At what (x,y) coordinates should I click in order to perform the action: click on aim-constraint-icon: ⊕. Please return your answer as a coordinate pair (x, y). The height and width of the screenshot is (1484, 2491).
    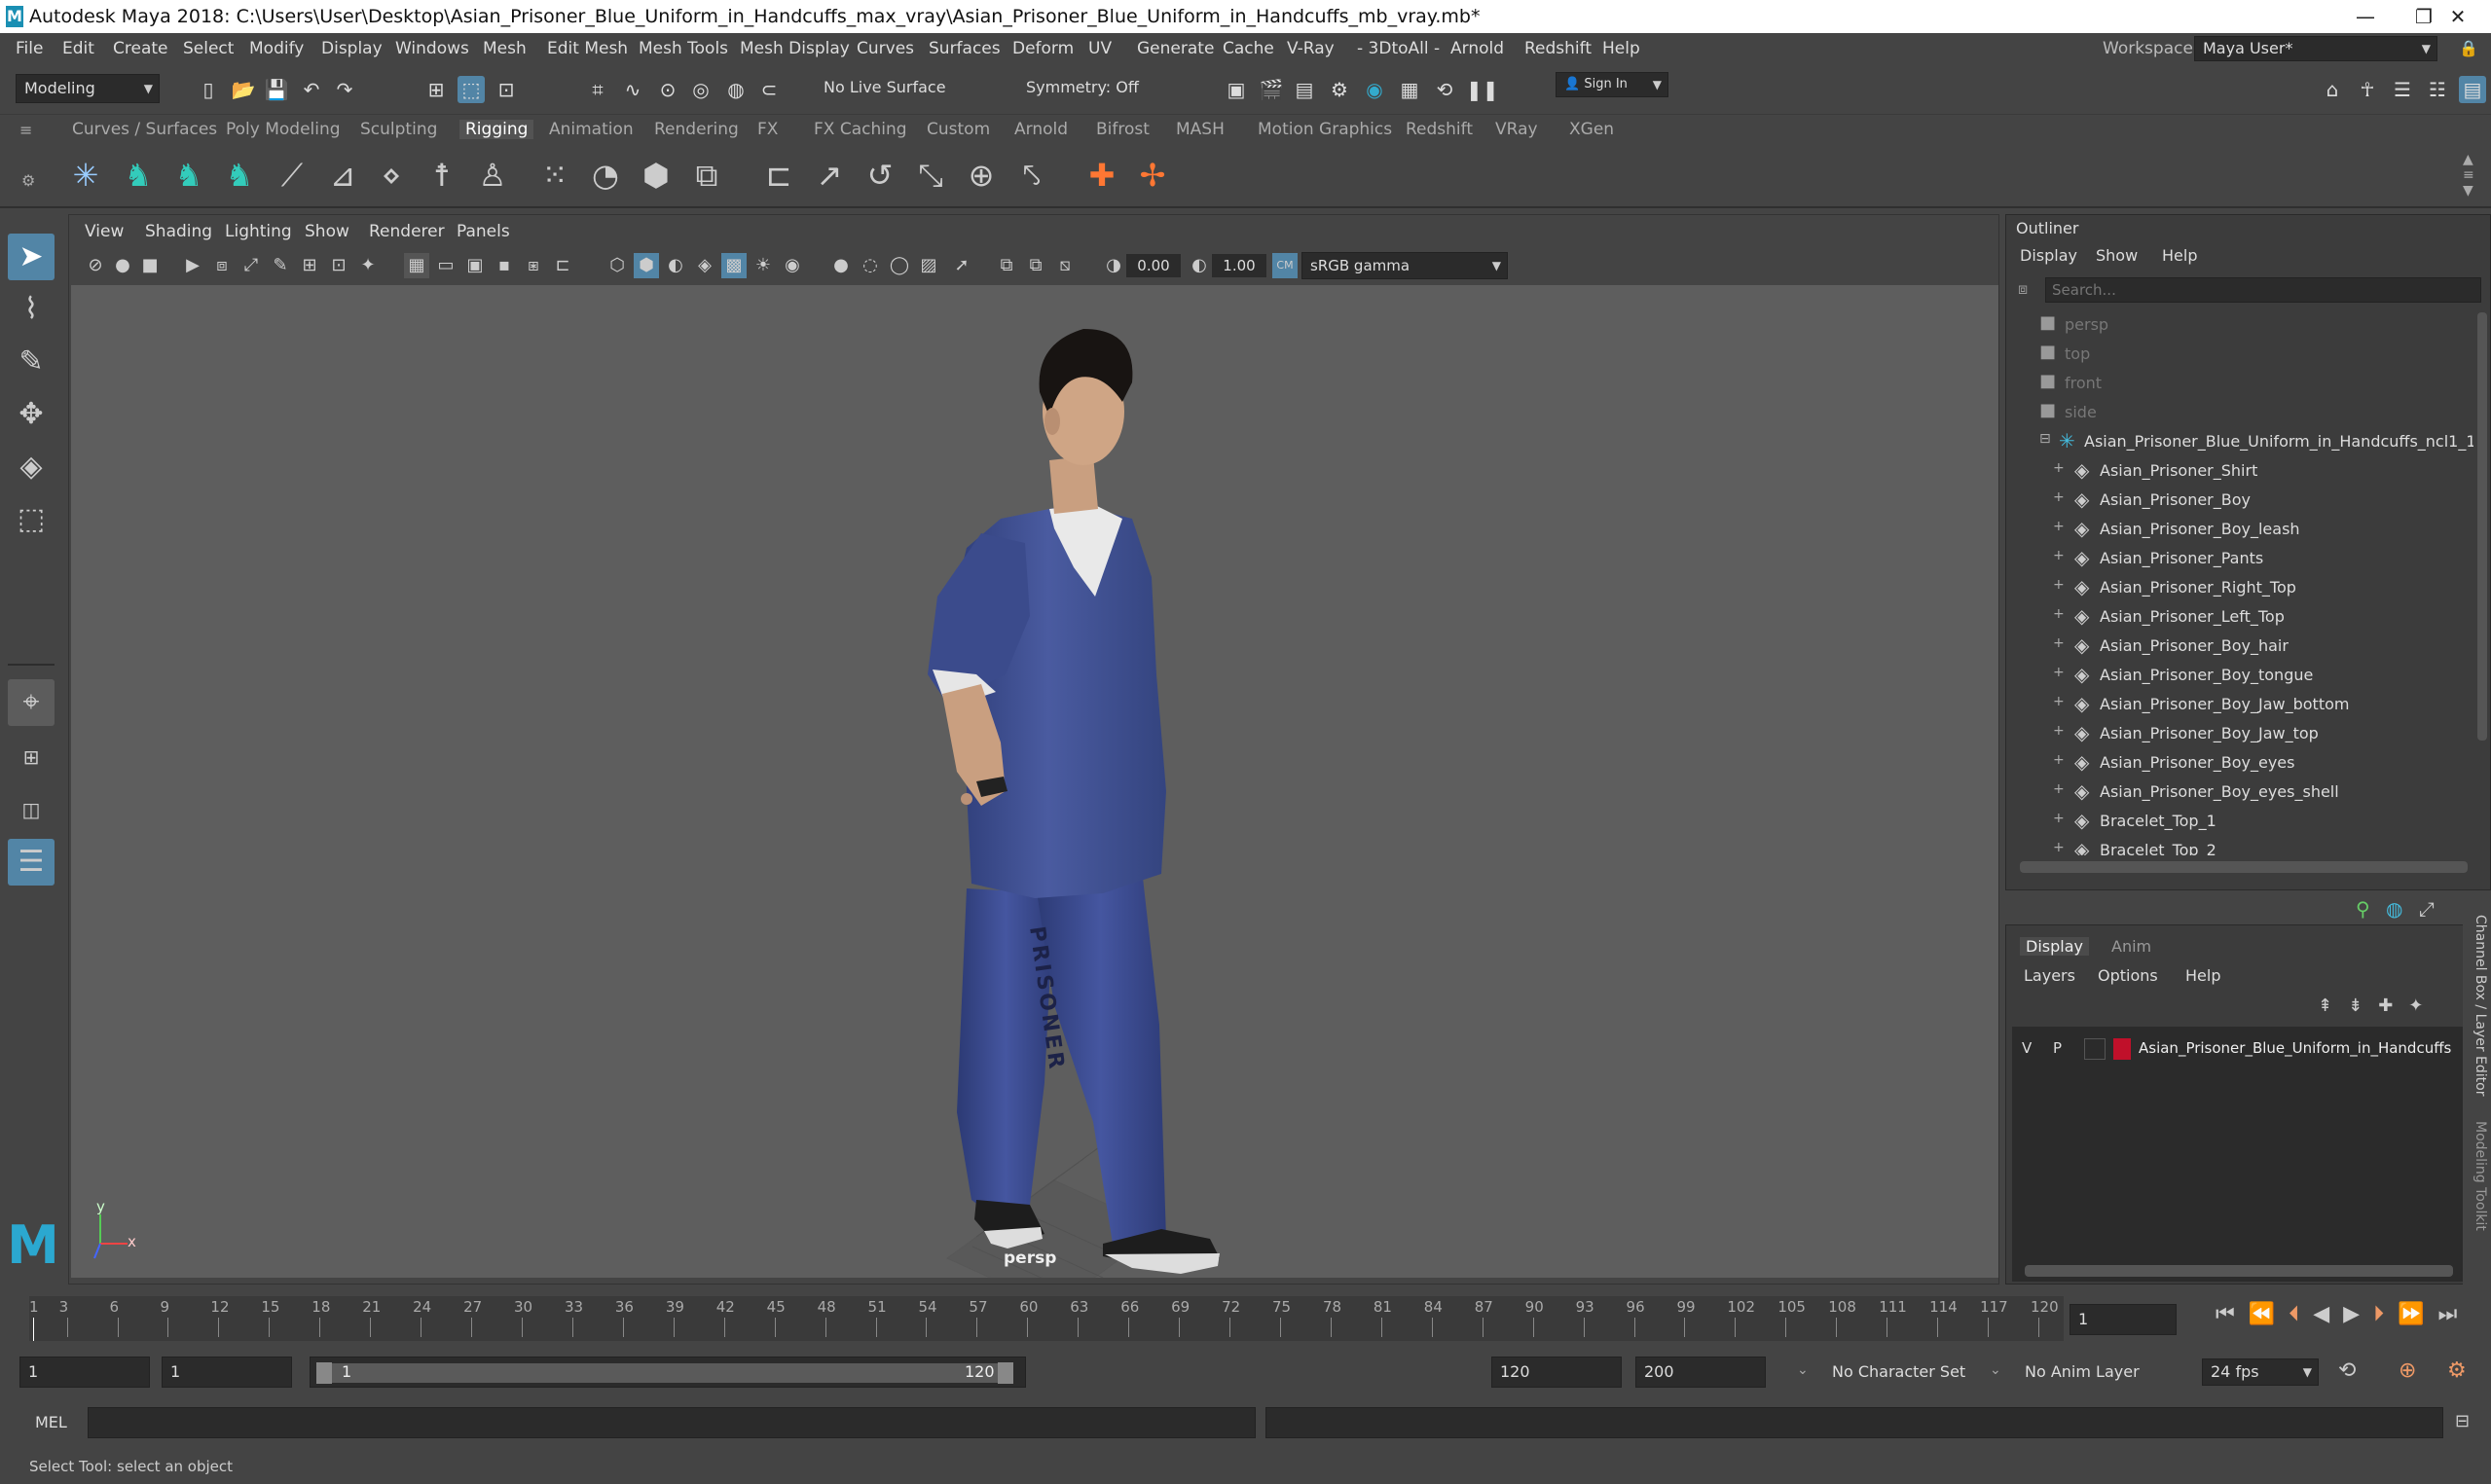
    Looking at the image, I should click on (981, 176).